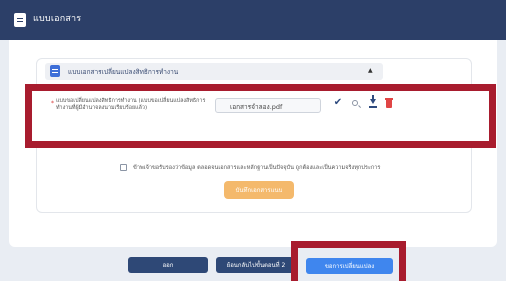 The height and width of the screenshot is (281, 506). I want to click on section-accordion-header: แบบเอกสารเปลี่ยนแปลงสิทธิการทำงาน ▲, so click(214, 71).